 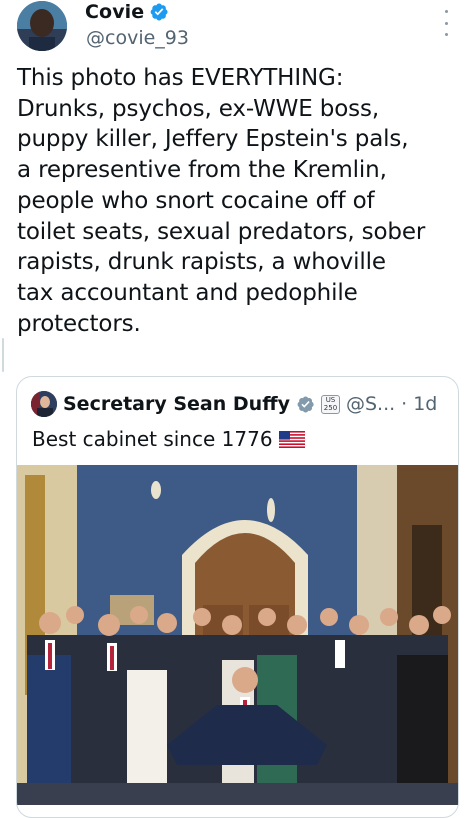 I want to click on quoted-tweet-header: Secretary Sean Duffy US 250 @S... · 1d, so click(x=241, y=404).